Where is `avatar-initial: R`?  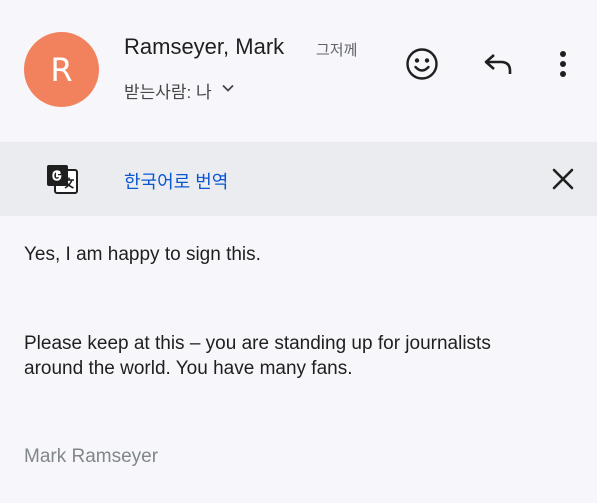
avatar-initial: R is located at coordinates (61, 69).